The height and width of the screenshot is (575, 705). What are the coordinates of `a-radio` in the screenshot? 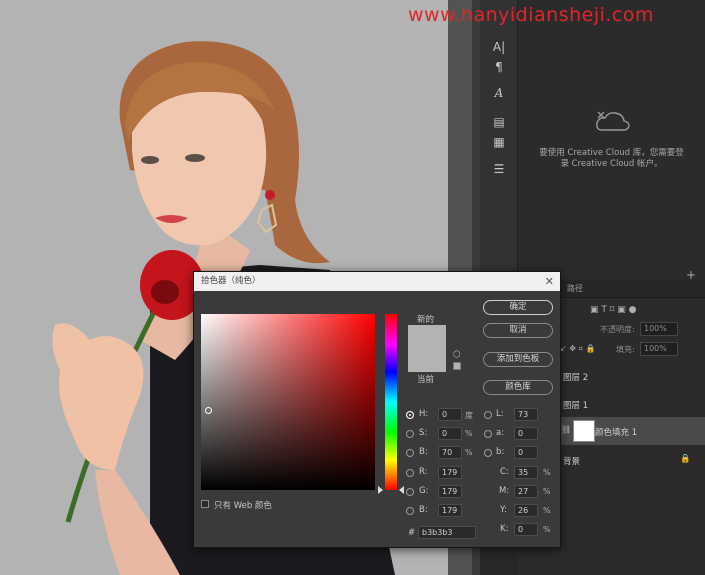 It's located at (488, 434).